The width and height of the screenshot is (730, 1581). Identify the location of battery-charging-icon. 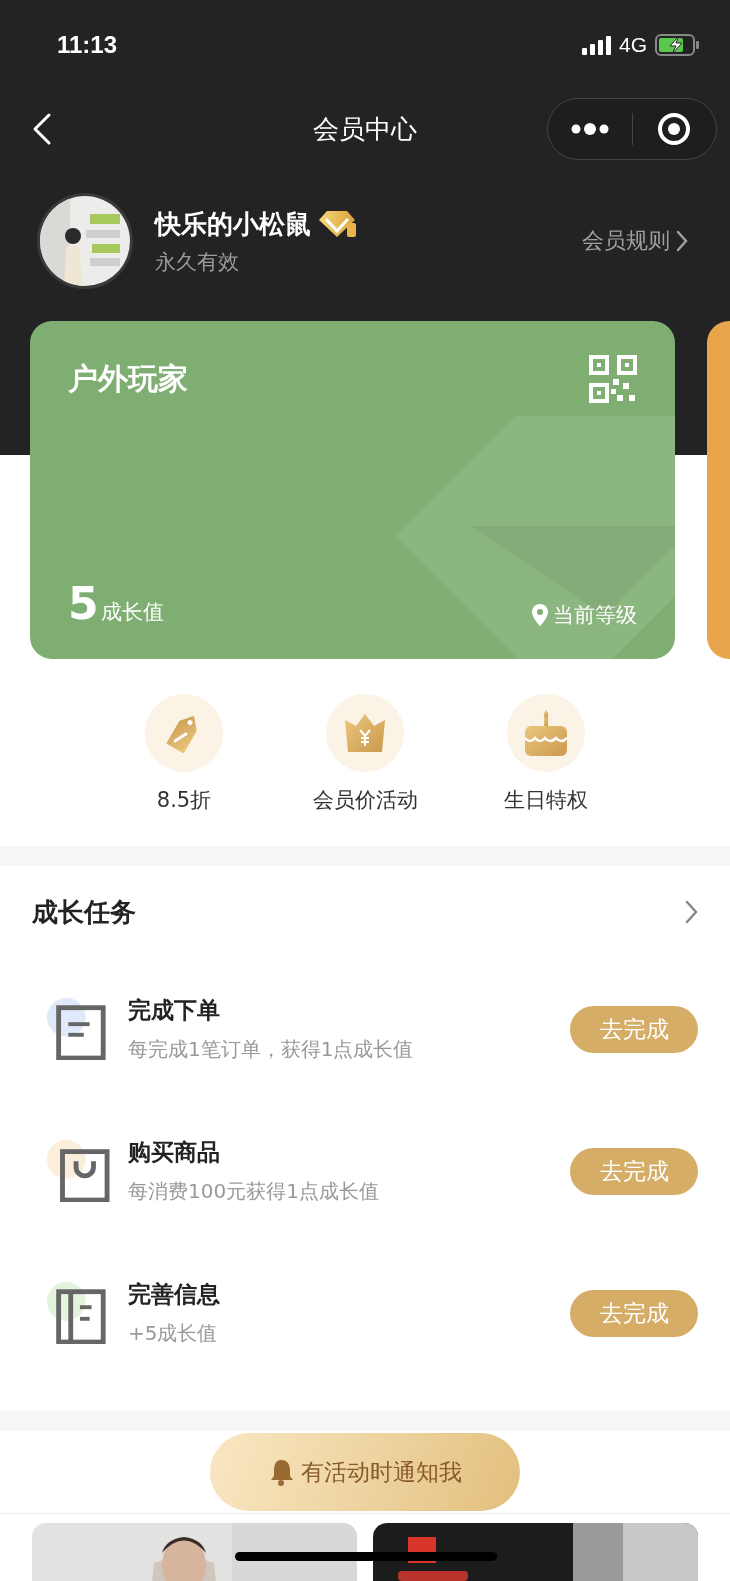
(677, 45).